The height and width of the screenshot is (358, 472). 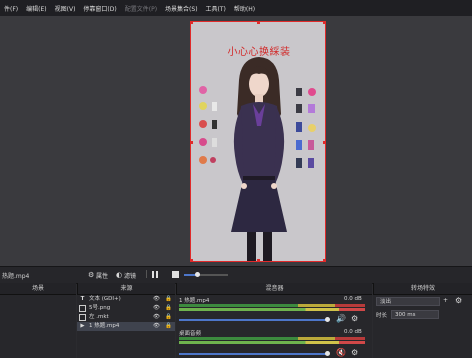 I want to click on source-row-selected: ▶ 1 热题.mp4 👁 🔒, so click(x=126, y=326).